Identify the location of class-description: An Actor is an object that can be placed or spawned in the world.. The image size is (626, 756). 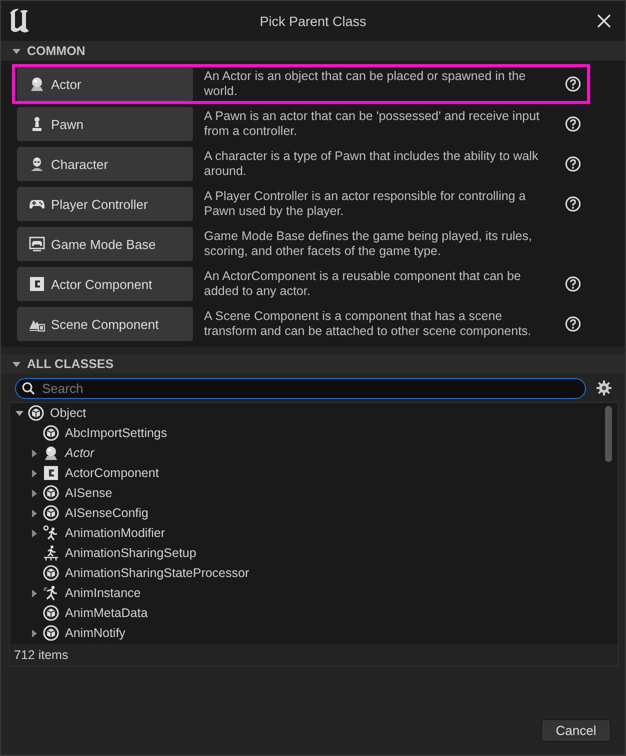
(365, 84).